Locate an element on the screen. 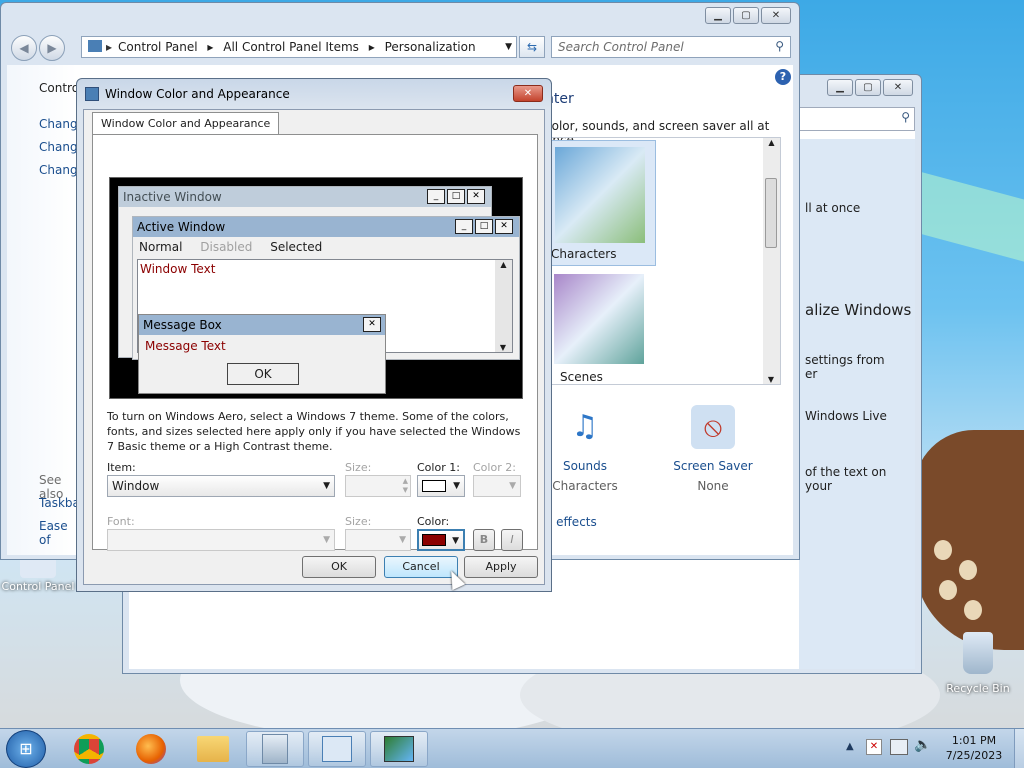 This screenshot has height=768, width=1024. size-label: Size: is located at coordinates (358, 467).